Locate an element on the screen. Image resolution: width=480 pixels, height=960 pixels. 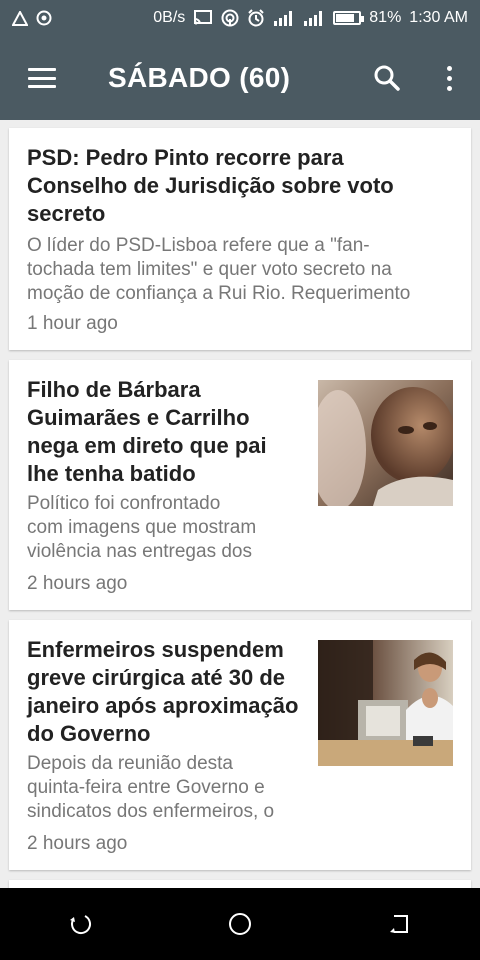
article-title-line: Enfermeiros suspendem is located at coordinates (155, 649).